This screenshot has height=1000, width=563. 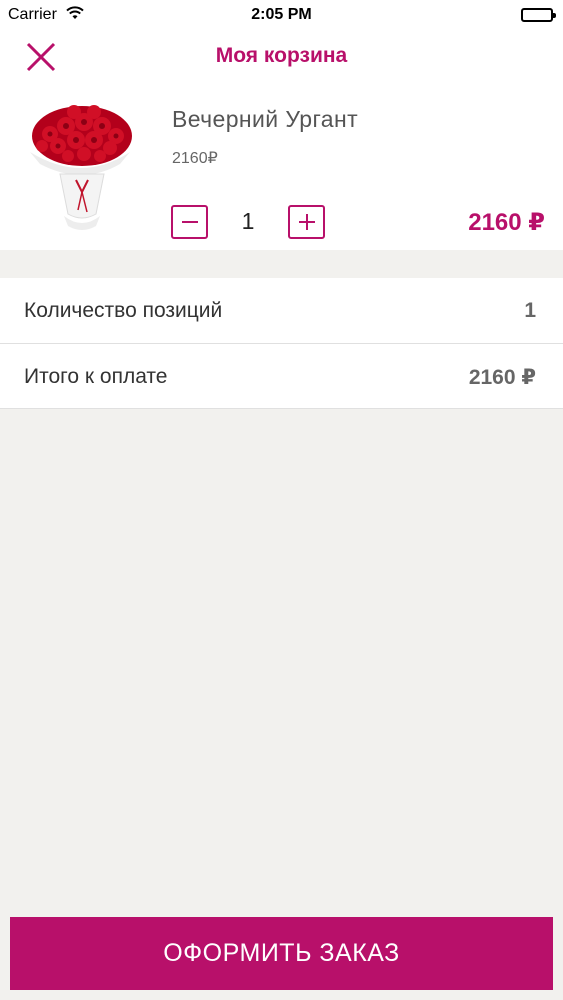 I want to click on decrease-quantity-button, so click(x=189, y=222).